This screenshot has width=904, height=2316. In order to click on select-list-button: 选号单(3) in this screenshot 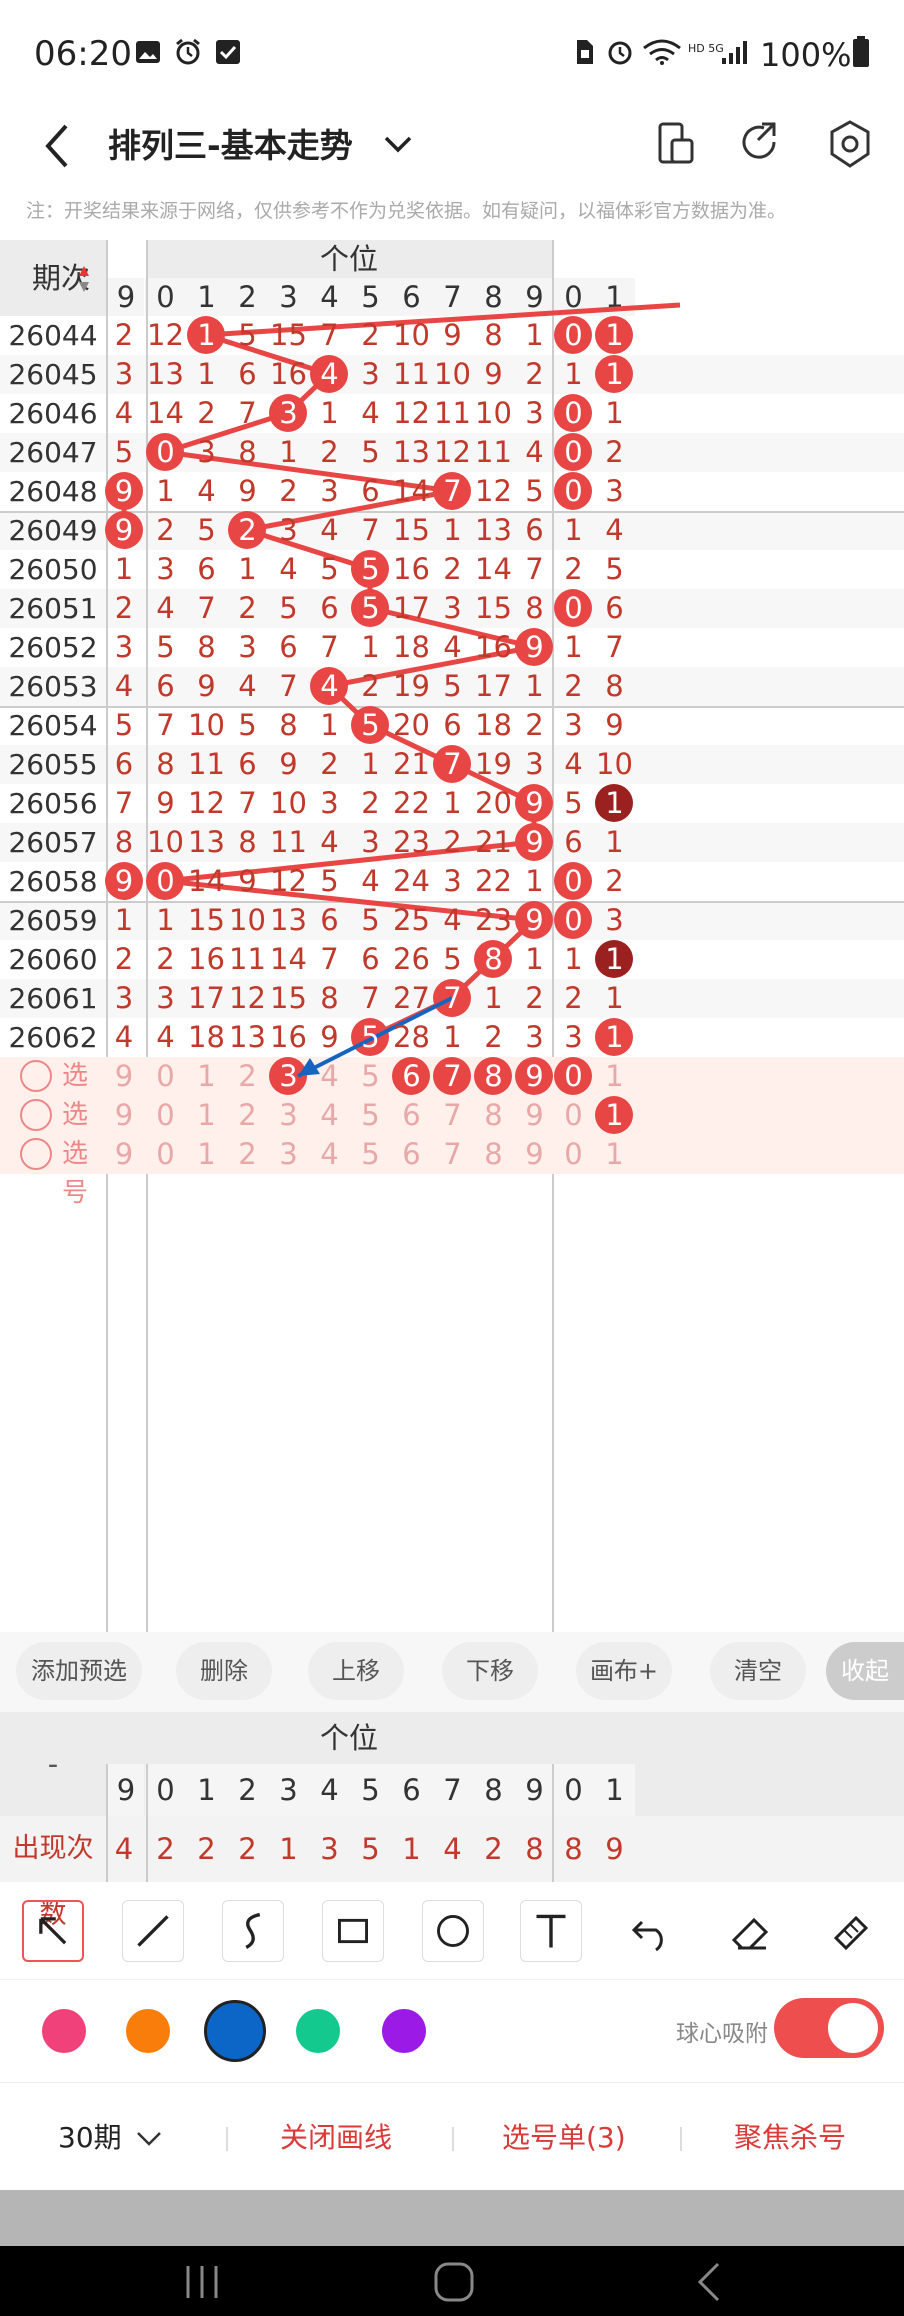, I will do `click(564, 2138)`.